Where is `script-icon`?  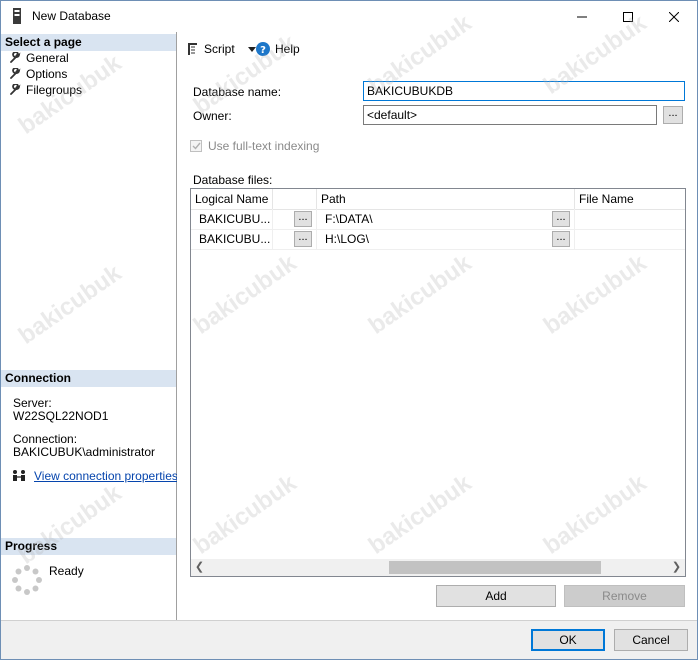
script-icon is located at coordinates (192, 49).